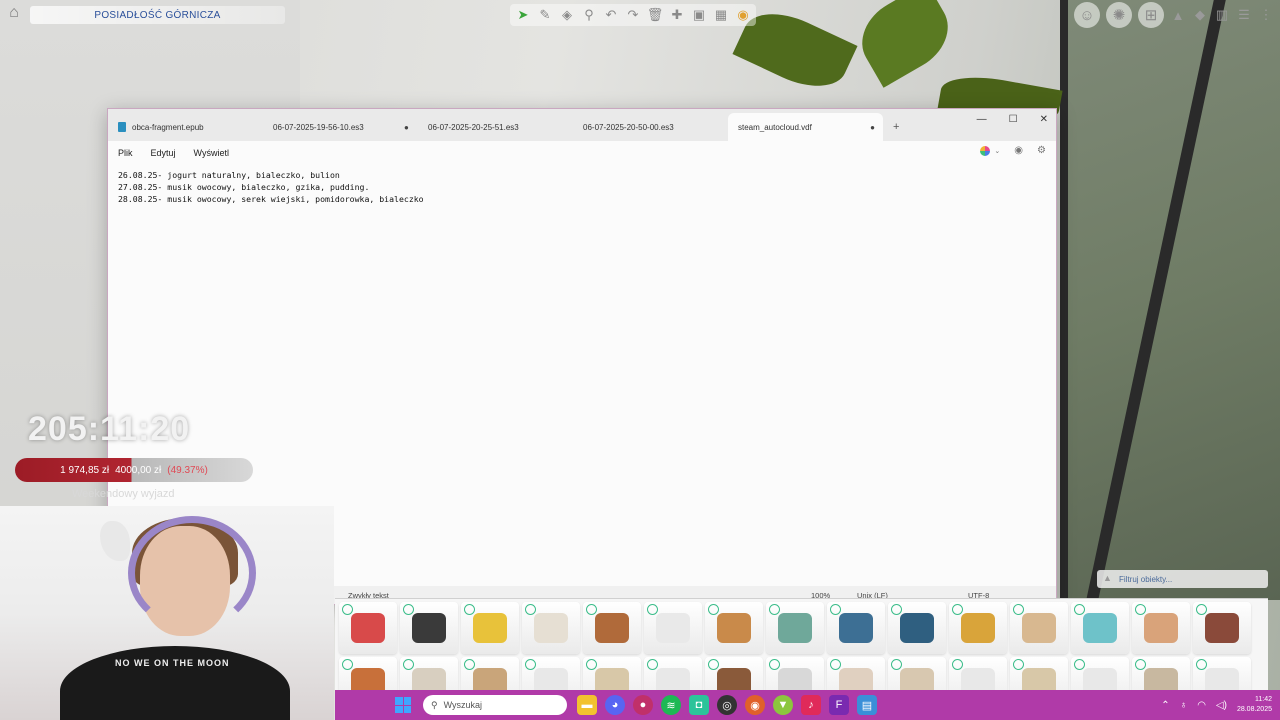  What do you see at coordinates (611, 15) in the screenshot?
I see `undo-icon: ↶` at bounding box center [611, 15].